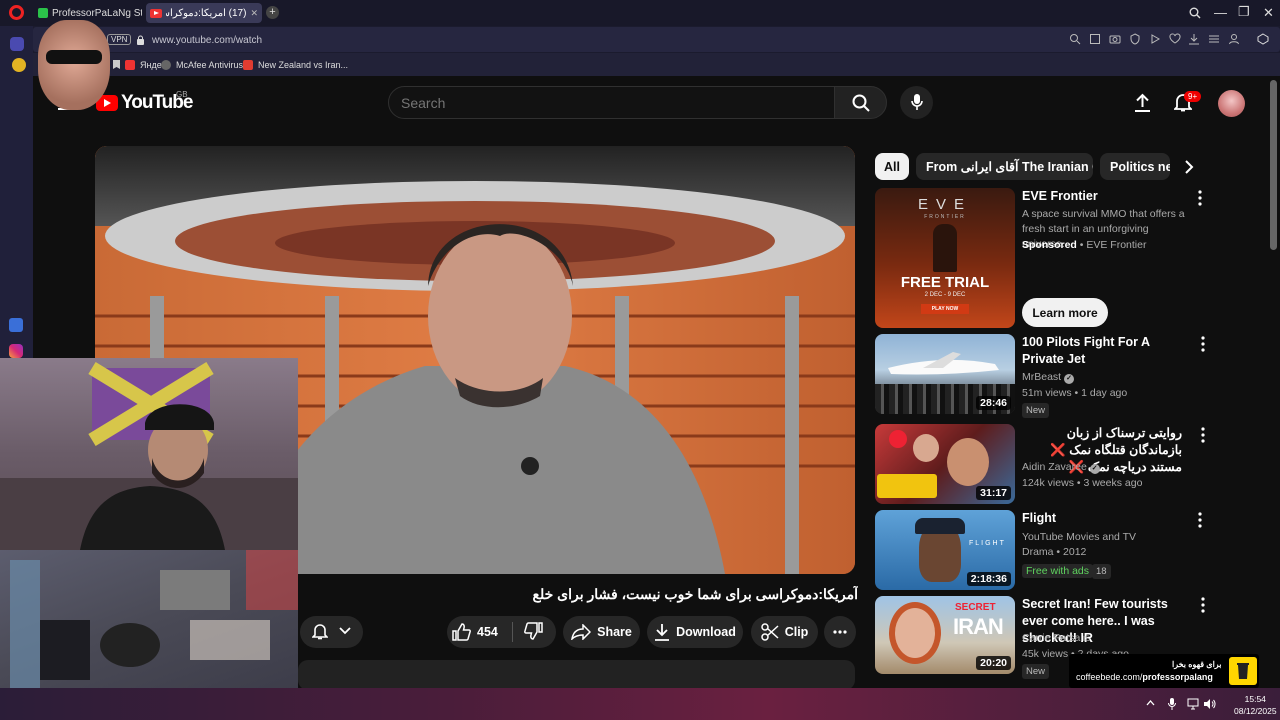 This screenshot has height=720, width=1280. I want to click on chevron-up-icon, so click(1150, 703).